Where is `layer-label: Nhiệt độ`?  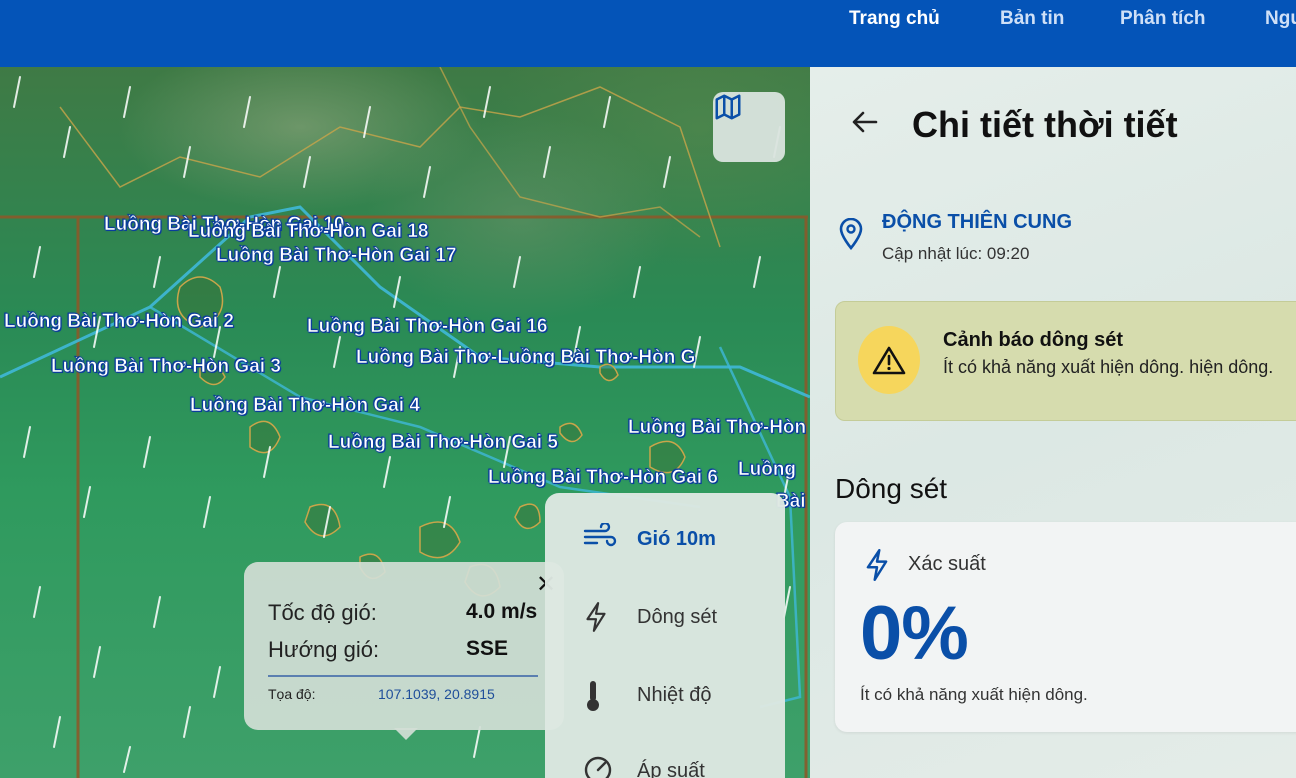
layer-label: Nhiệt độ is located at coordinates (674, 694).